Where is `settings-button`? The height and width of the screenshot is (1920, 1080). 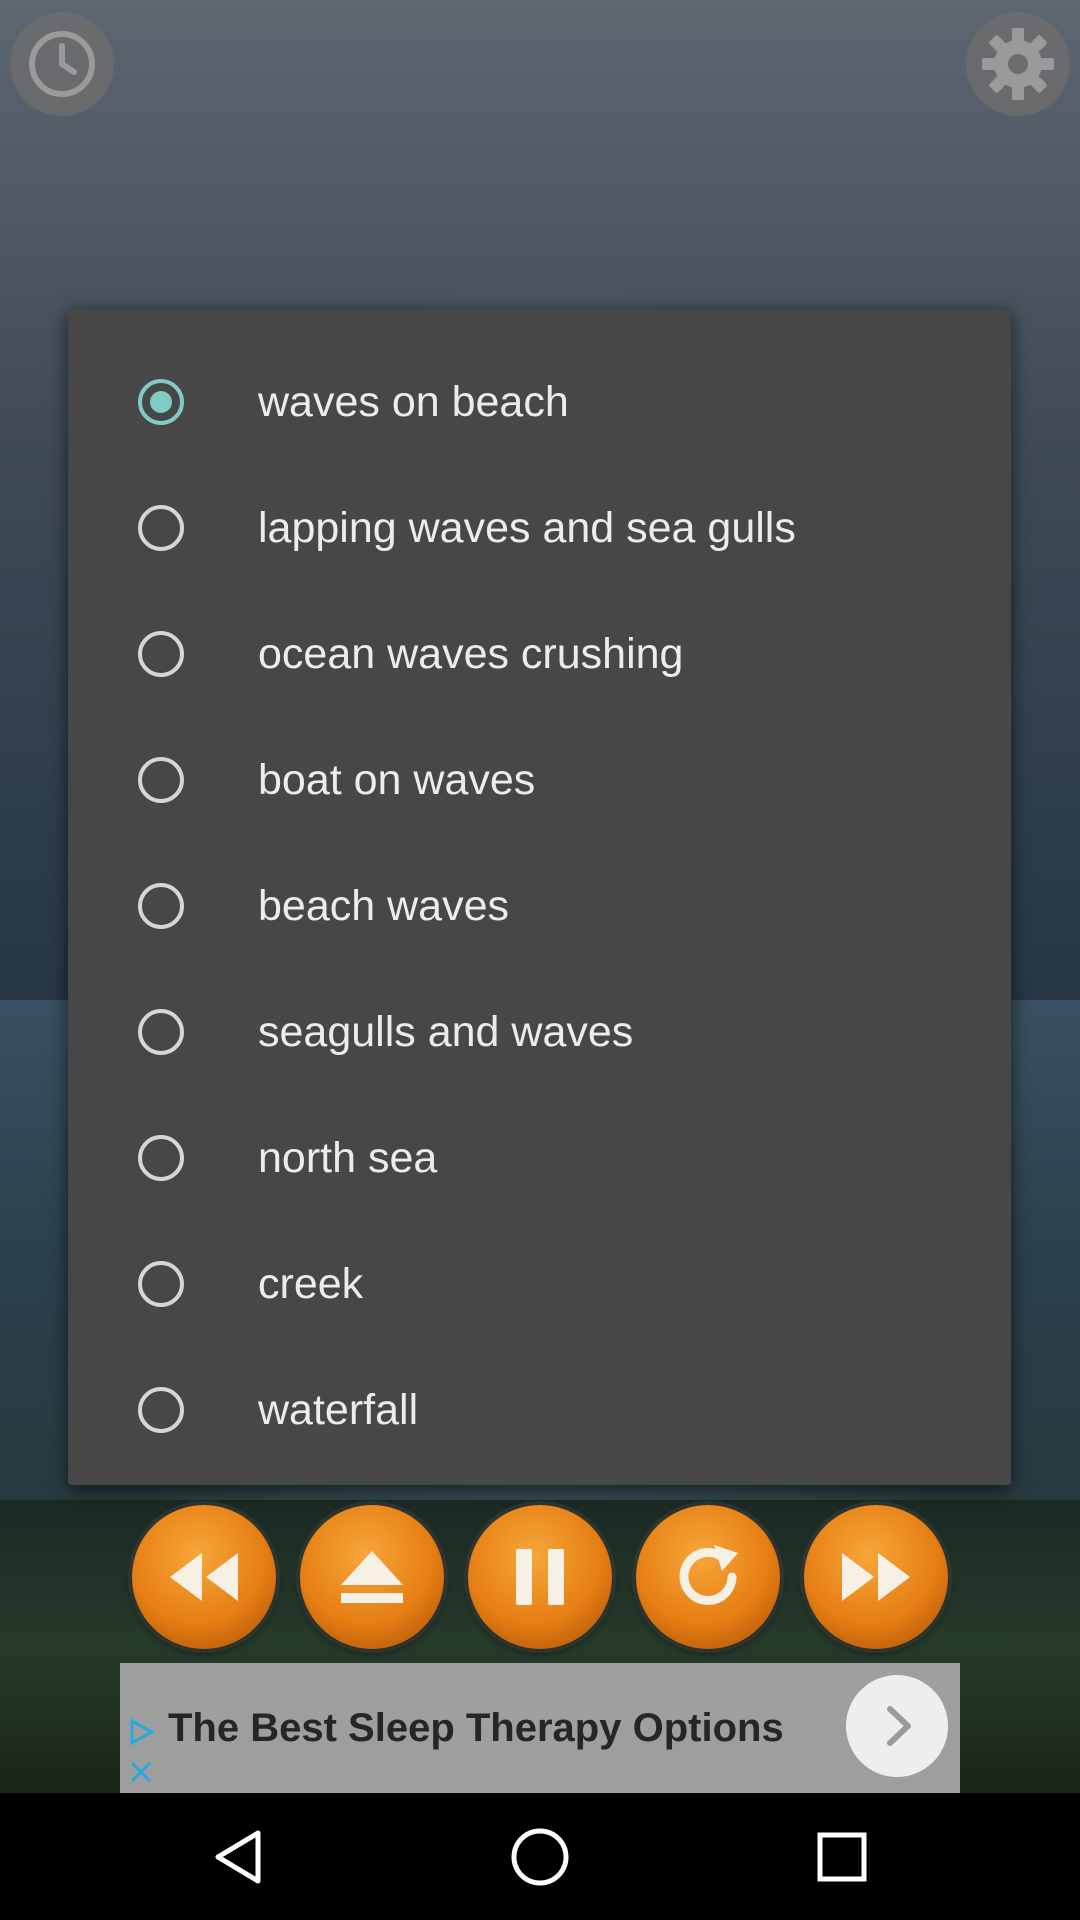
settings-button is located at coordinates (1018, 64).